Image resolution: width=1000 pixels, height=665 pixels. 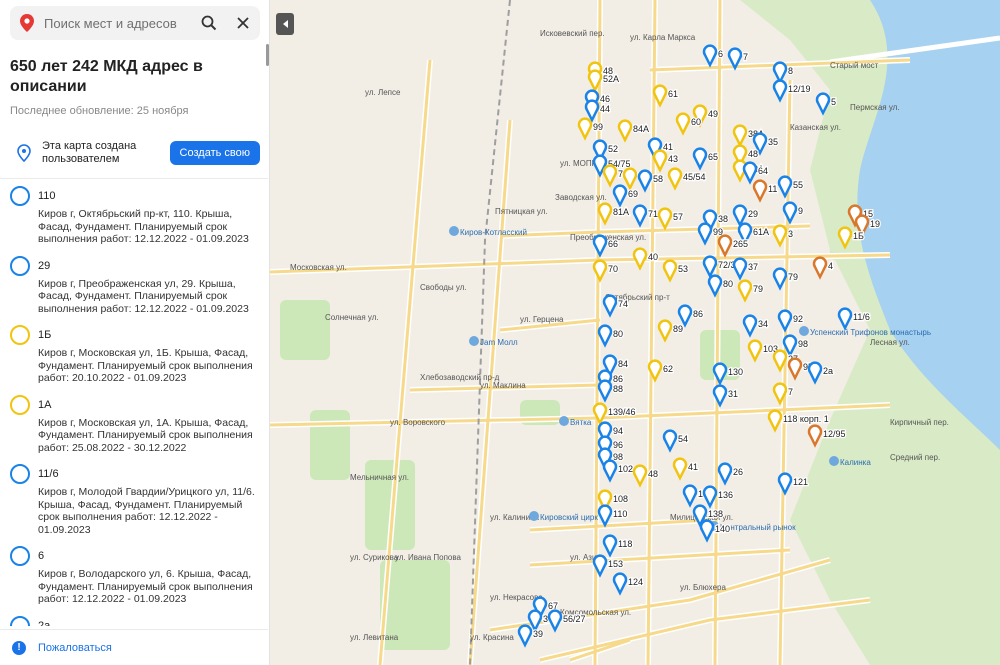 What do you see at coordinates (641, 129) in the screenshot?
I see `map-marker-label: 84А` at bounding box center [641, 129].